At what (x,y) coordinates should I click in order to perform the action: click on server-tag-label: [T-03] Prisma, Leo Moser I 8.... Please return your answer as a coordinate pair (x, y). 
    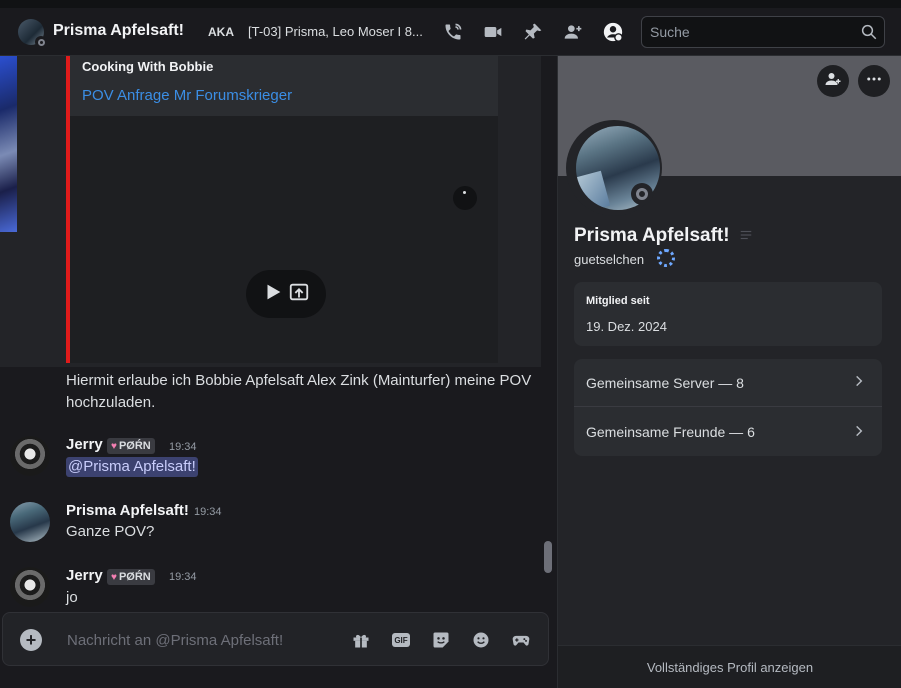
    Looking at the image, I should click on (339, 31).